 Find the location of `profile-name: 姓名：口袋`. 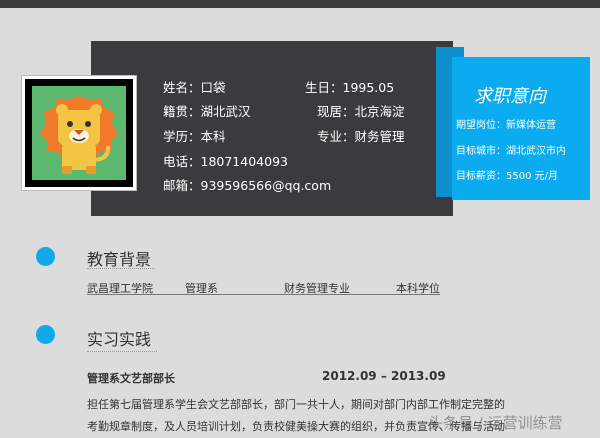

profile-name: 姓名：口袋 is located at coordinates (194, 87).